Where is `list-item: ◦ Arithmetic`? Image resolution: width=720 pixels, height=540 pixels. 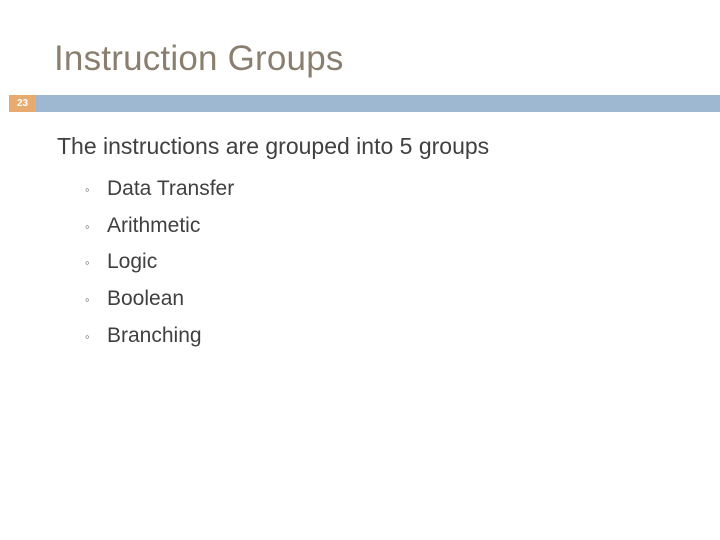 list-item: ◦ Arithmetic is located at coordinates (377, 226).